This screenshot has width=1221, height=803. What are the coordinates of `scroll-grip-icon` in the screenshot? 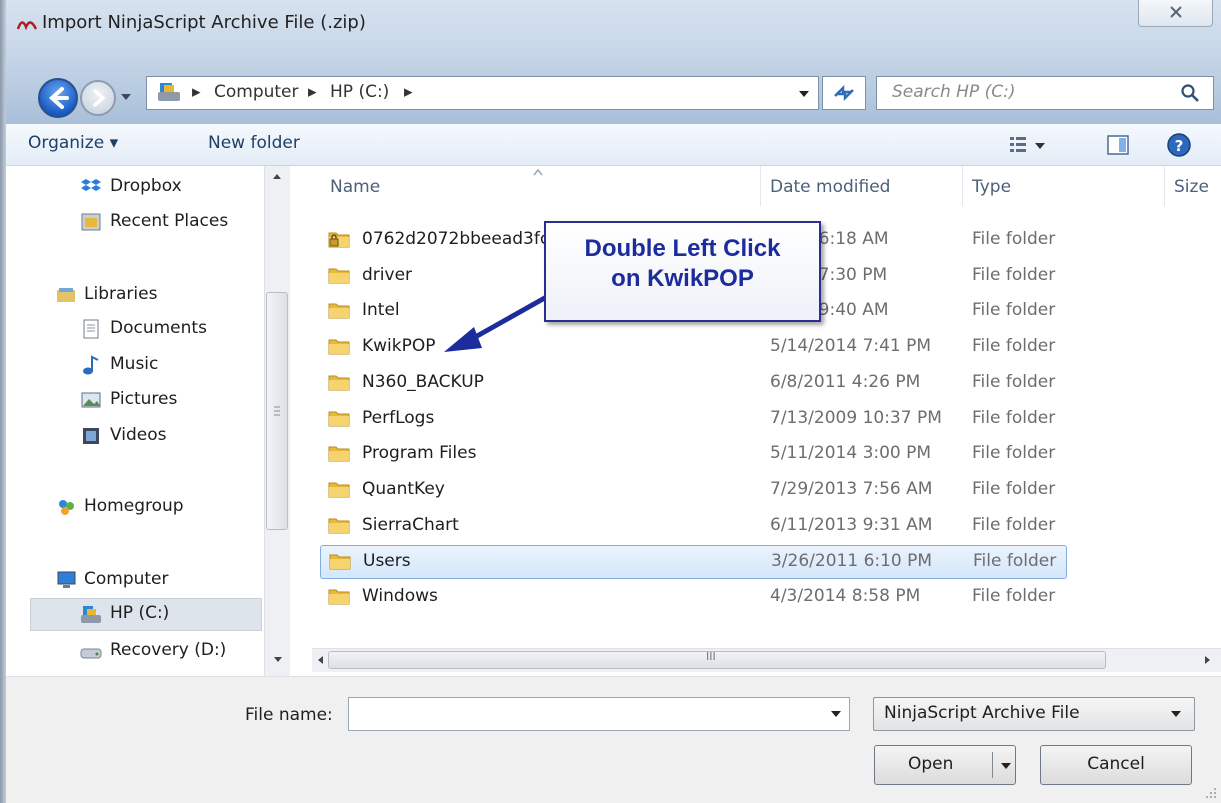 It's located at (277, 411).